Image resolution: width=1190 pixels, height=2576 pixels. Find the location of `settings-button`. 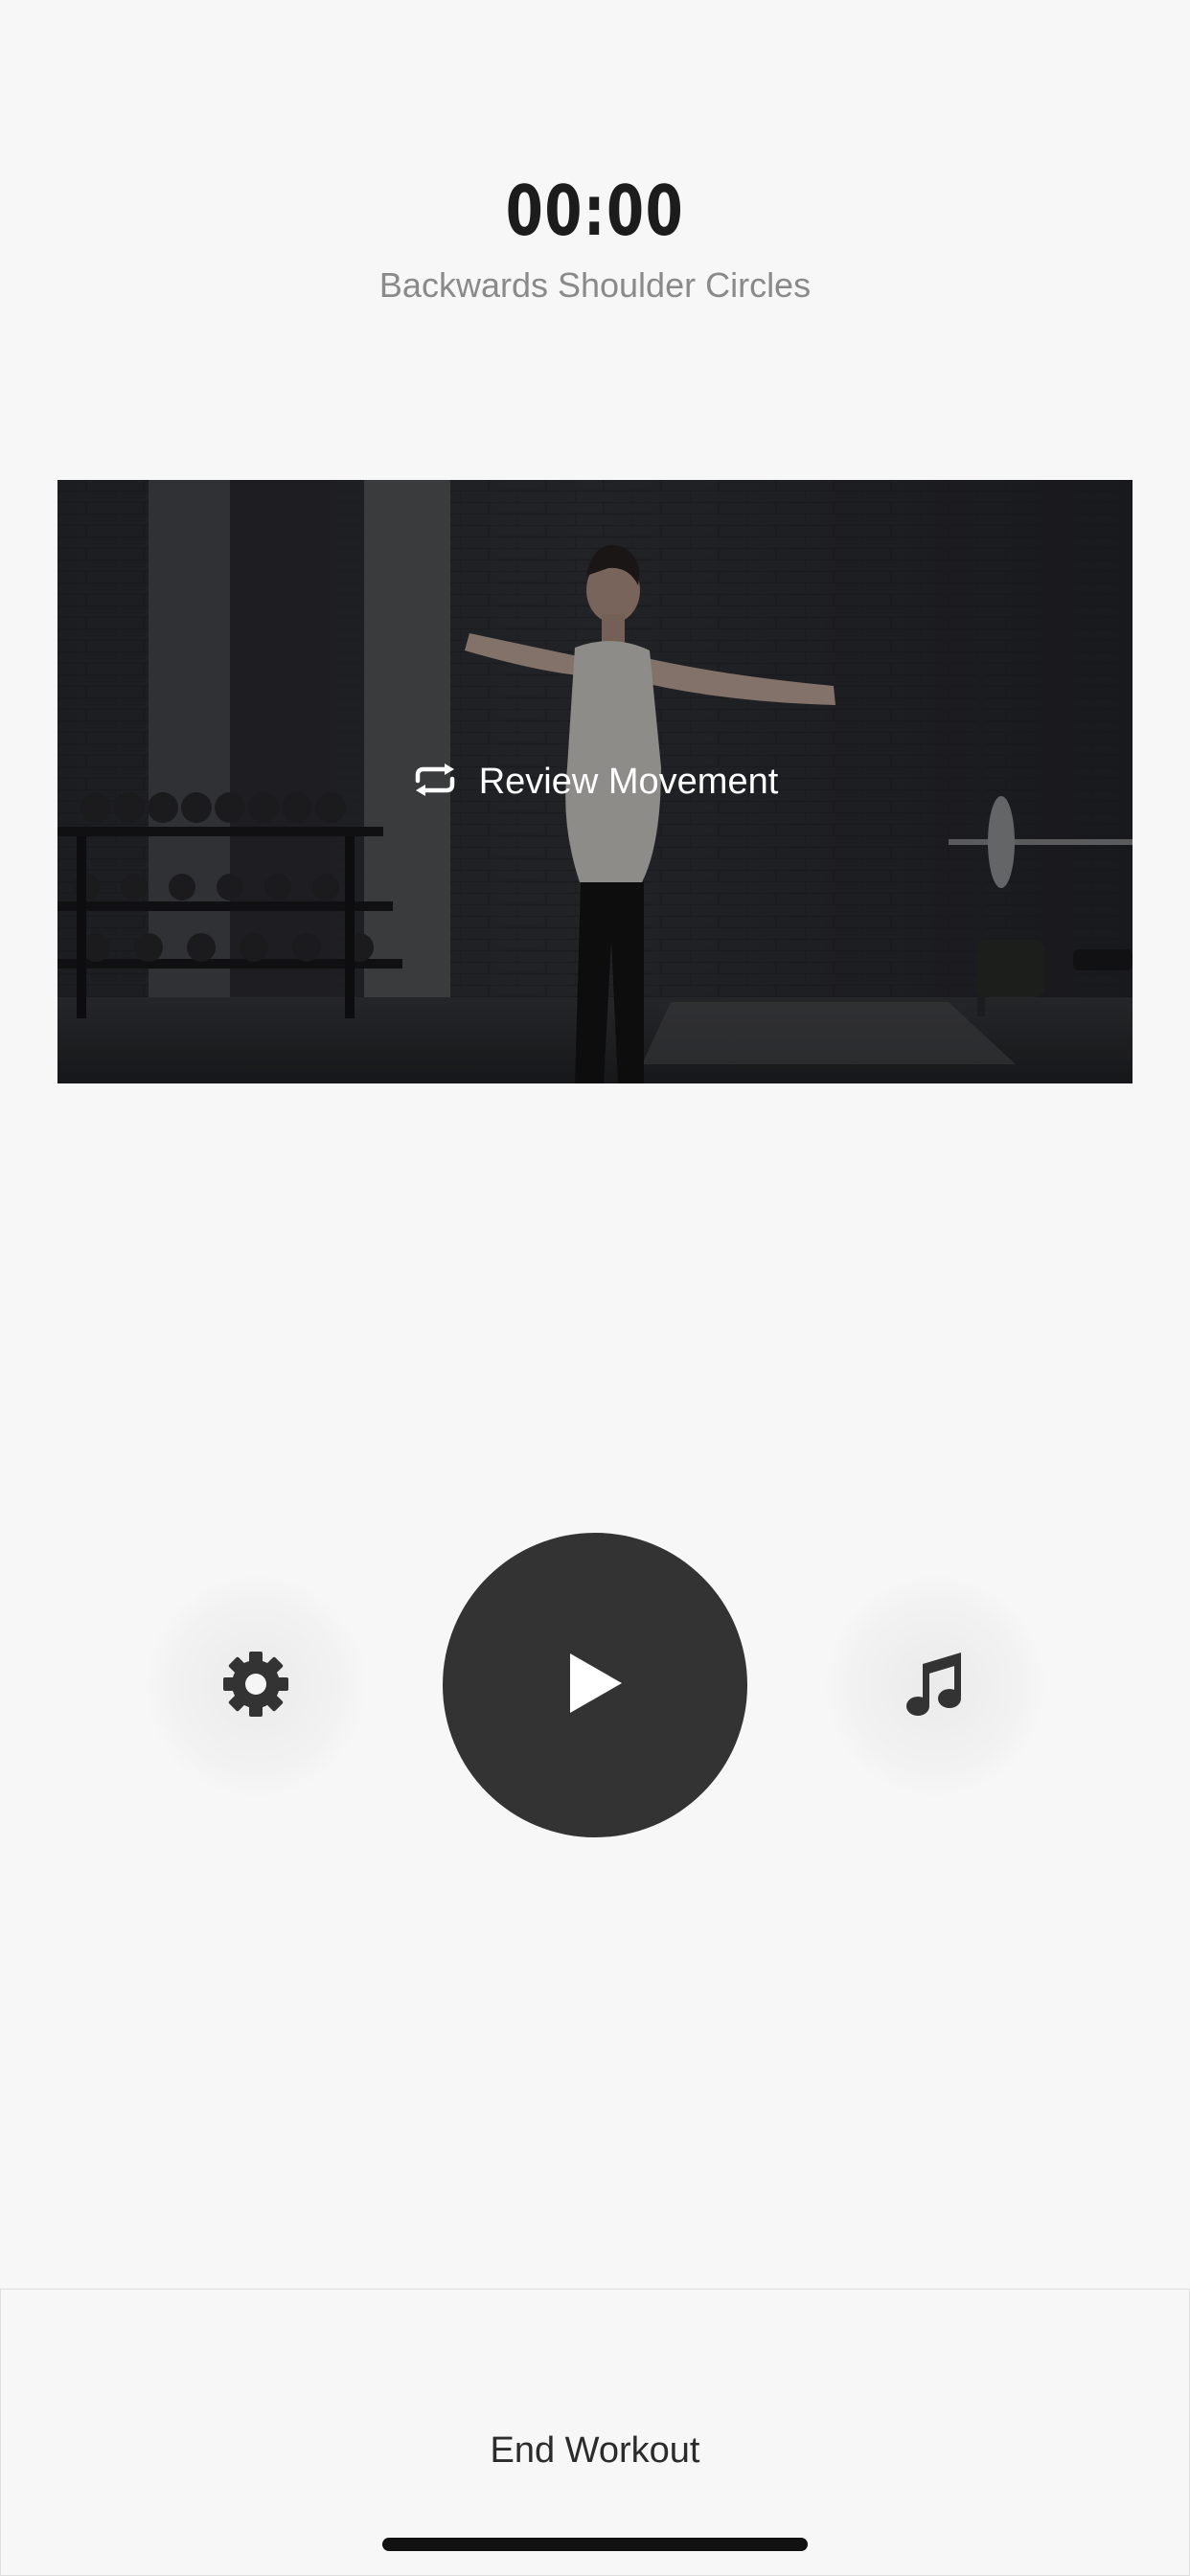

settings-button is located at coordinates (256, 1686).